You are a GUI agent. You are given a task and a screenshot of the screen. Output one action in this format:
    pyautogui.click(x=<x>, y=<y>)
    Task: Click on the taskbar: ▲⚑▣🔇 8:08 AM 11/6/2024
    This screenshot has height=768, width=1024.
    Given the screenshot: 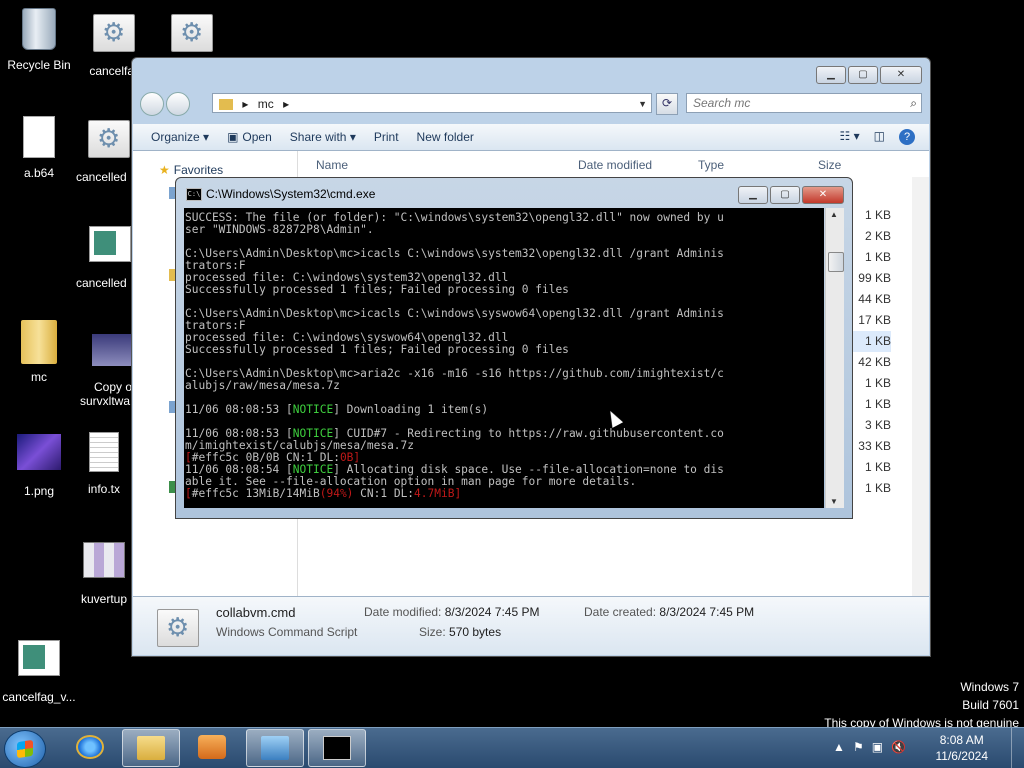 What is the action you would take?
    pyautogui.click(x=512, y=747)
    